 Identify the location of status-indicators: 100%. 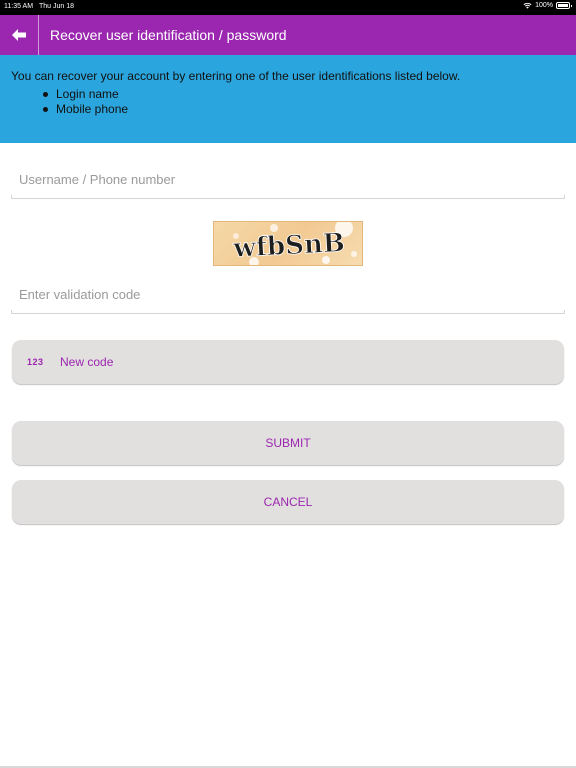
(547, 5).